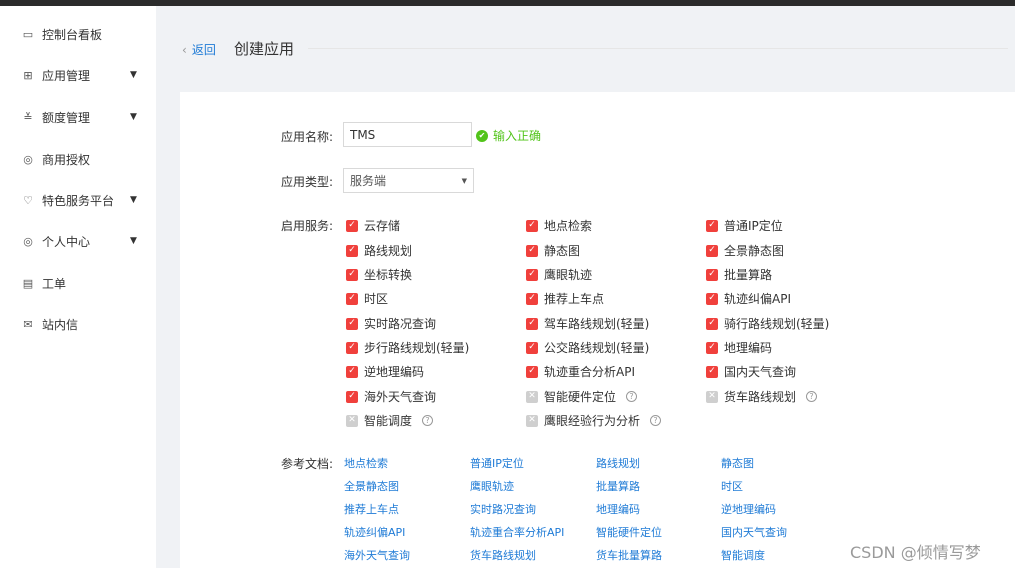  Describe the element at coordinates (503, 509) in the screenshot. I see `doc-link: 实时路况查询` at that location.